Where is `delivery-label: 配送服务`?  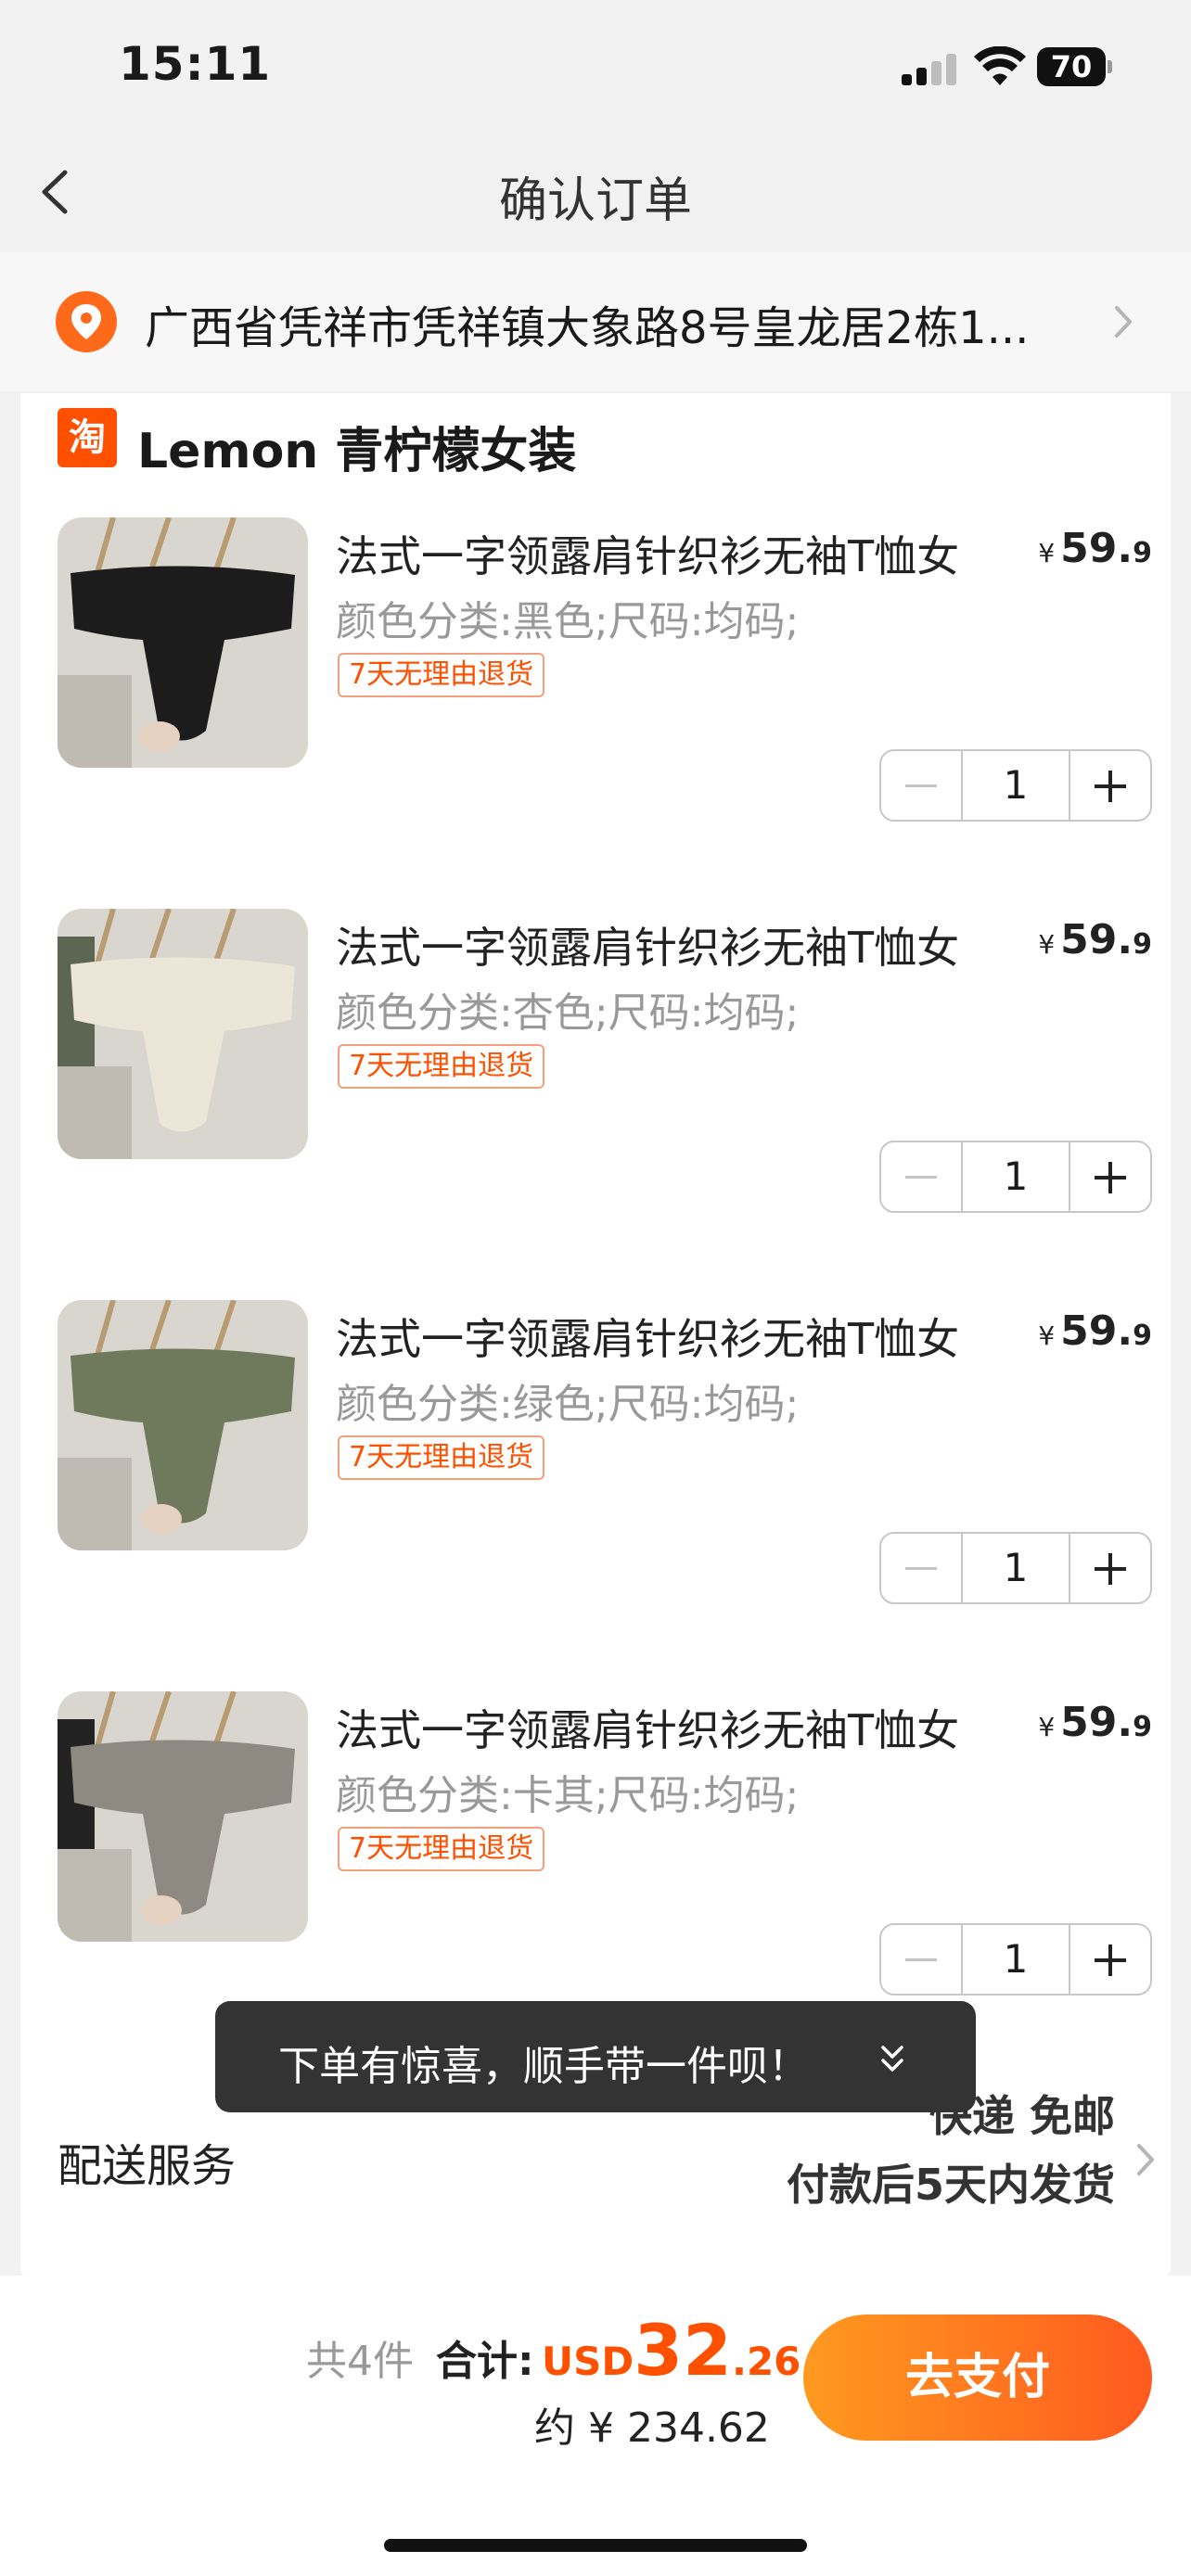 delivery-label: 配送服务 is located at coordinates (147, 2166).